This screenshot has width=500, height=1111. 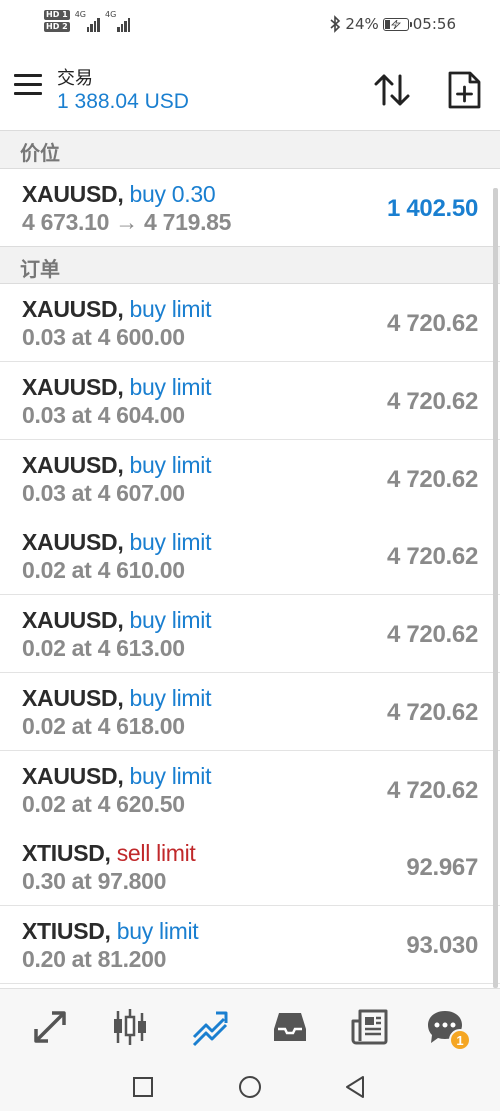 I want to click on order-volume-price: 0.02 at 4 618.00, so click(x=103, y=725).